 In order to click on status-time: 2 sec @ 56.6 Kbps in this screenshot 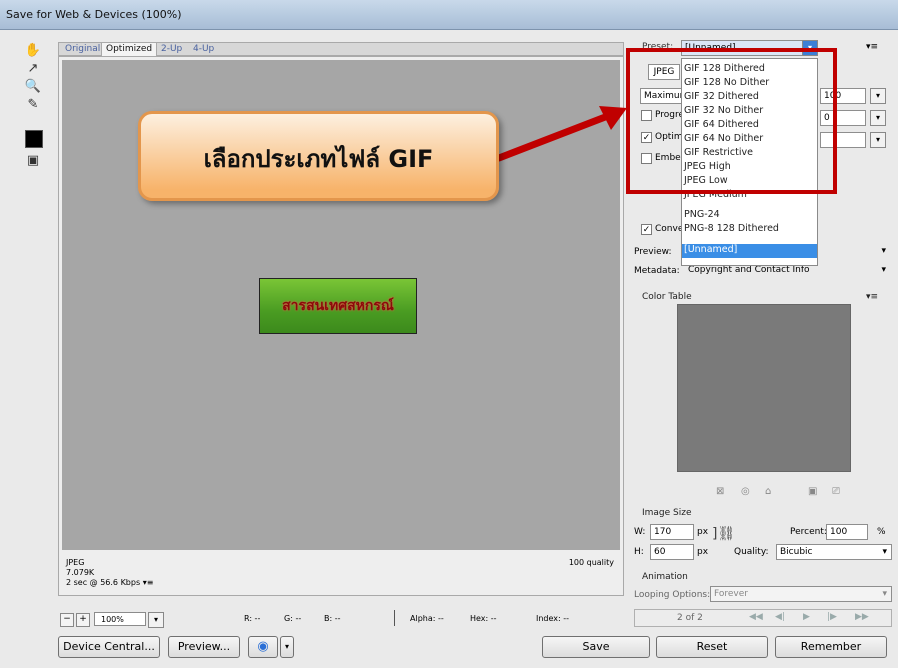, I will do `click(103, 582)`.